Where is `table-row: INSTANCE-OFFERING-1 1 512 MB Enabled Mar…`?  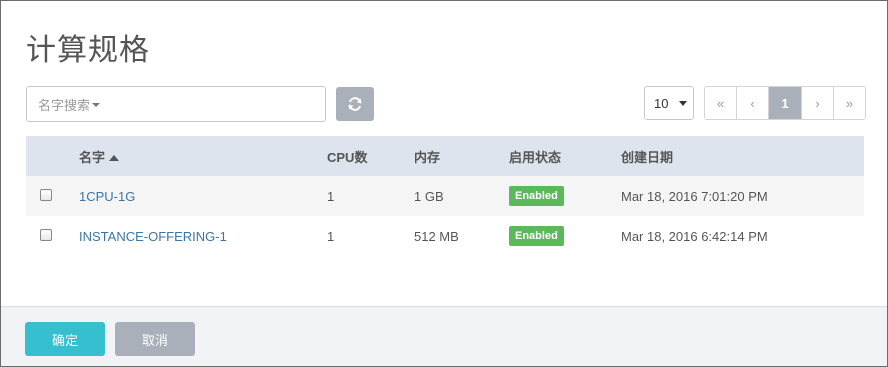 table-row: INSTANCE-OFFERING-1 1 512 MB Enabled Mar… is located at coordinates (445, 236).